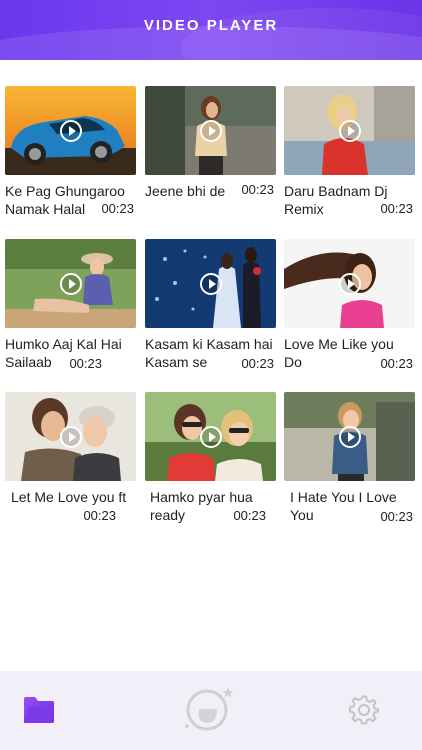 This screenshot has width=422, height=750. What do you see at coordinates (69, 497) in the screenshot?
I see `video-title: Let Me Love you ft` at bounding box center [69, 497].